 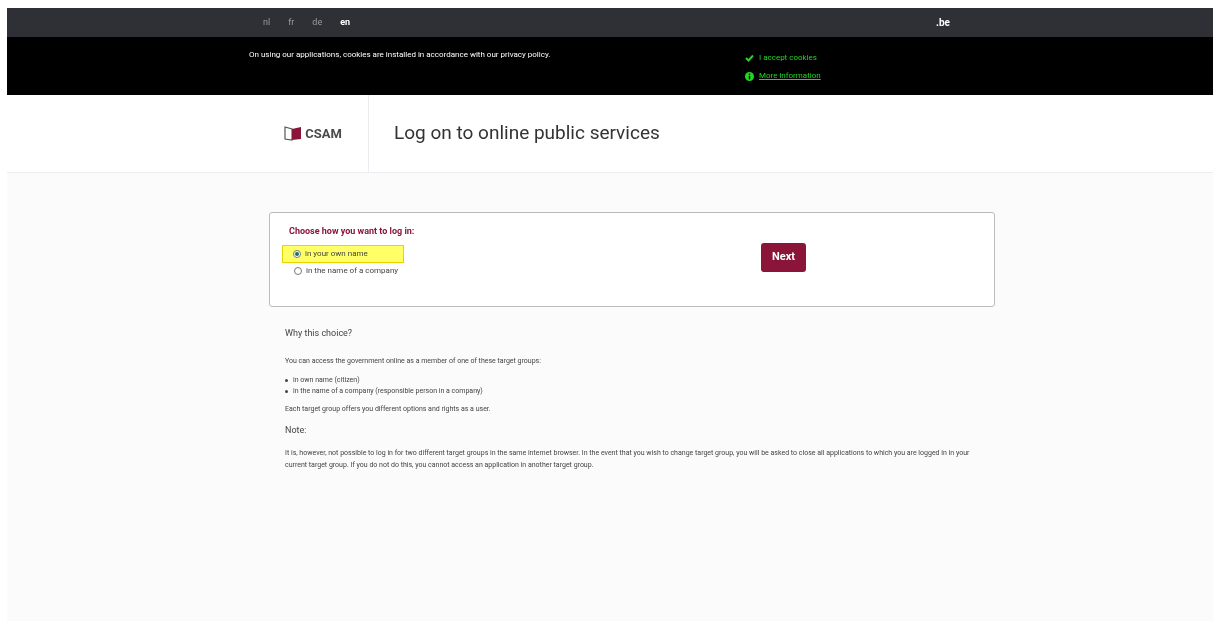 What do you see at coordinates (527, 133) in the screenshot?
I see `page-title: Log on to online public services` at bounding box center [527, 133].